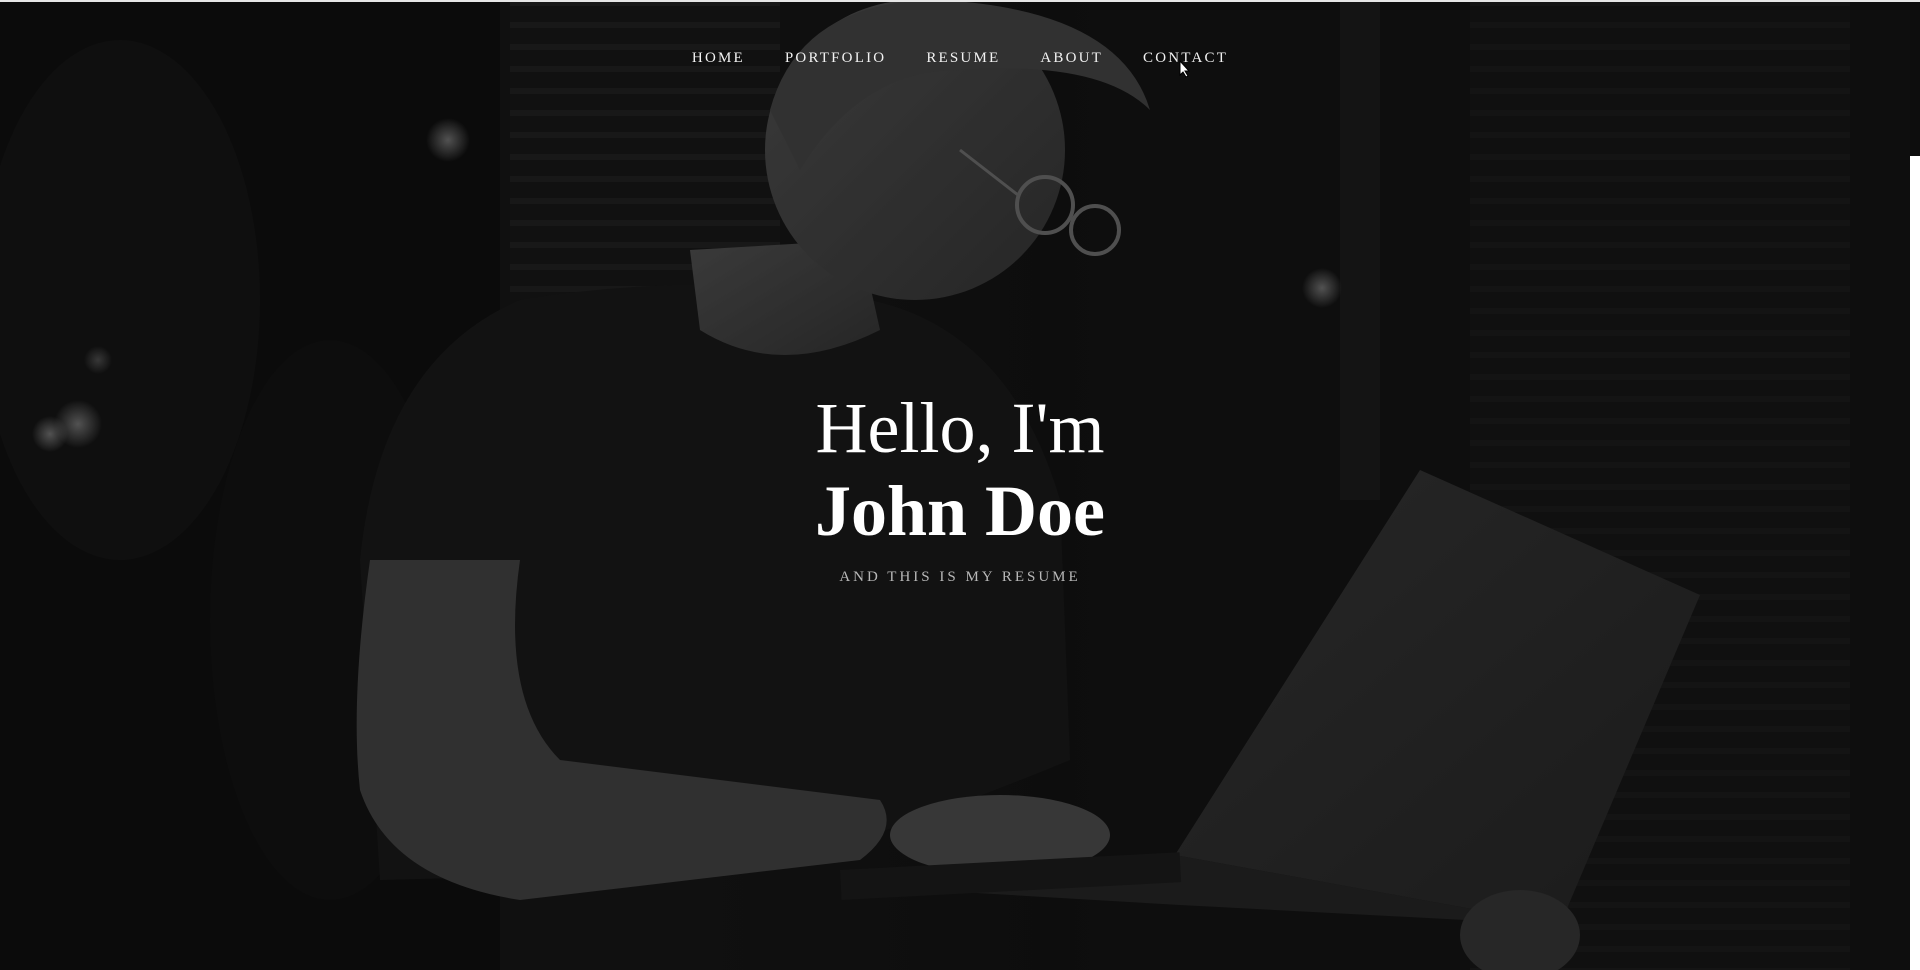  I want to click on main-navigation: HOME PORTFOLIO RESUME ABOUT CONTACT, so click(960, 58).